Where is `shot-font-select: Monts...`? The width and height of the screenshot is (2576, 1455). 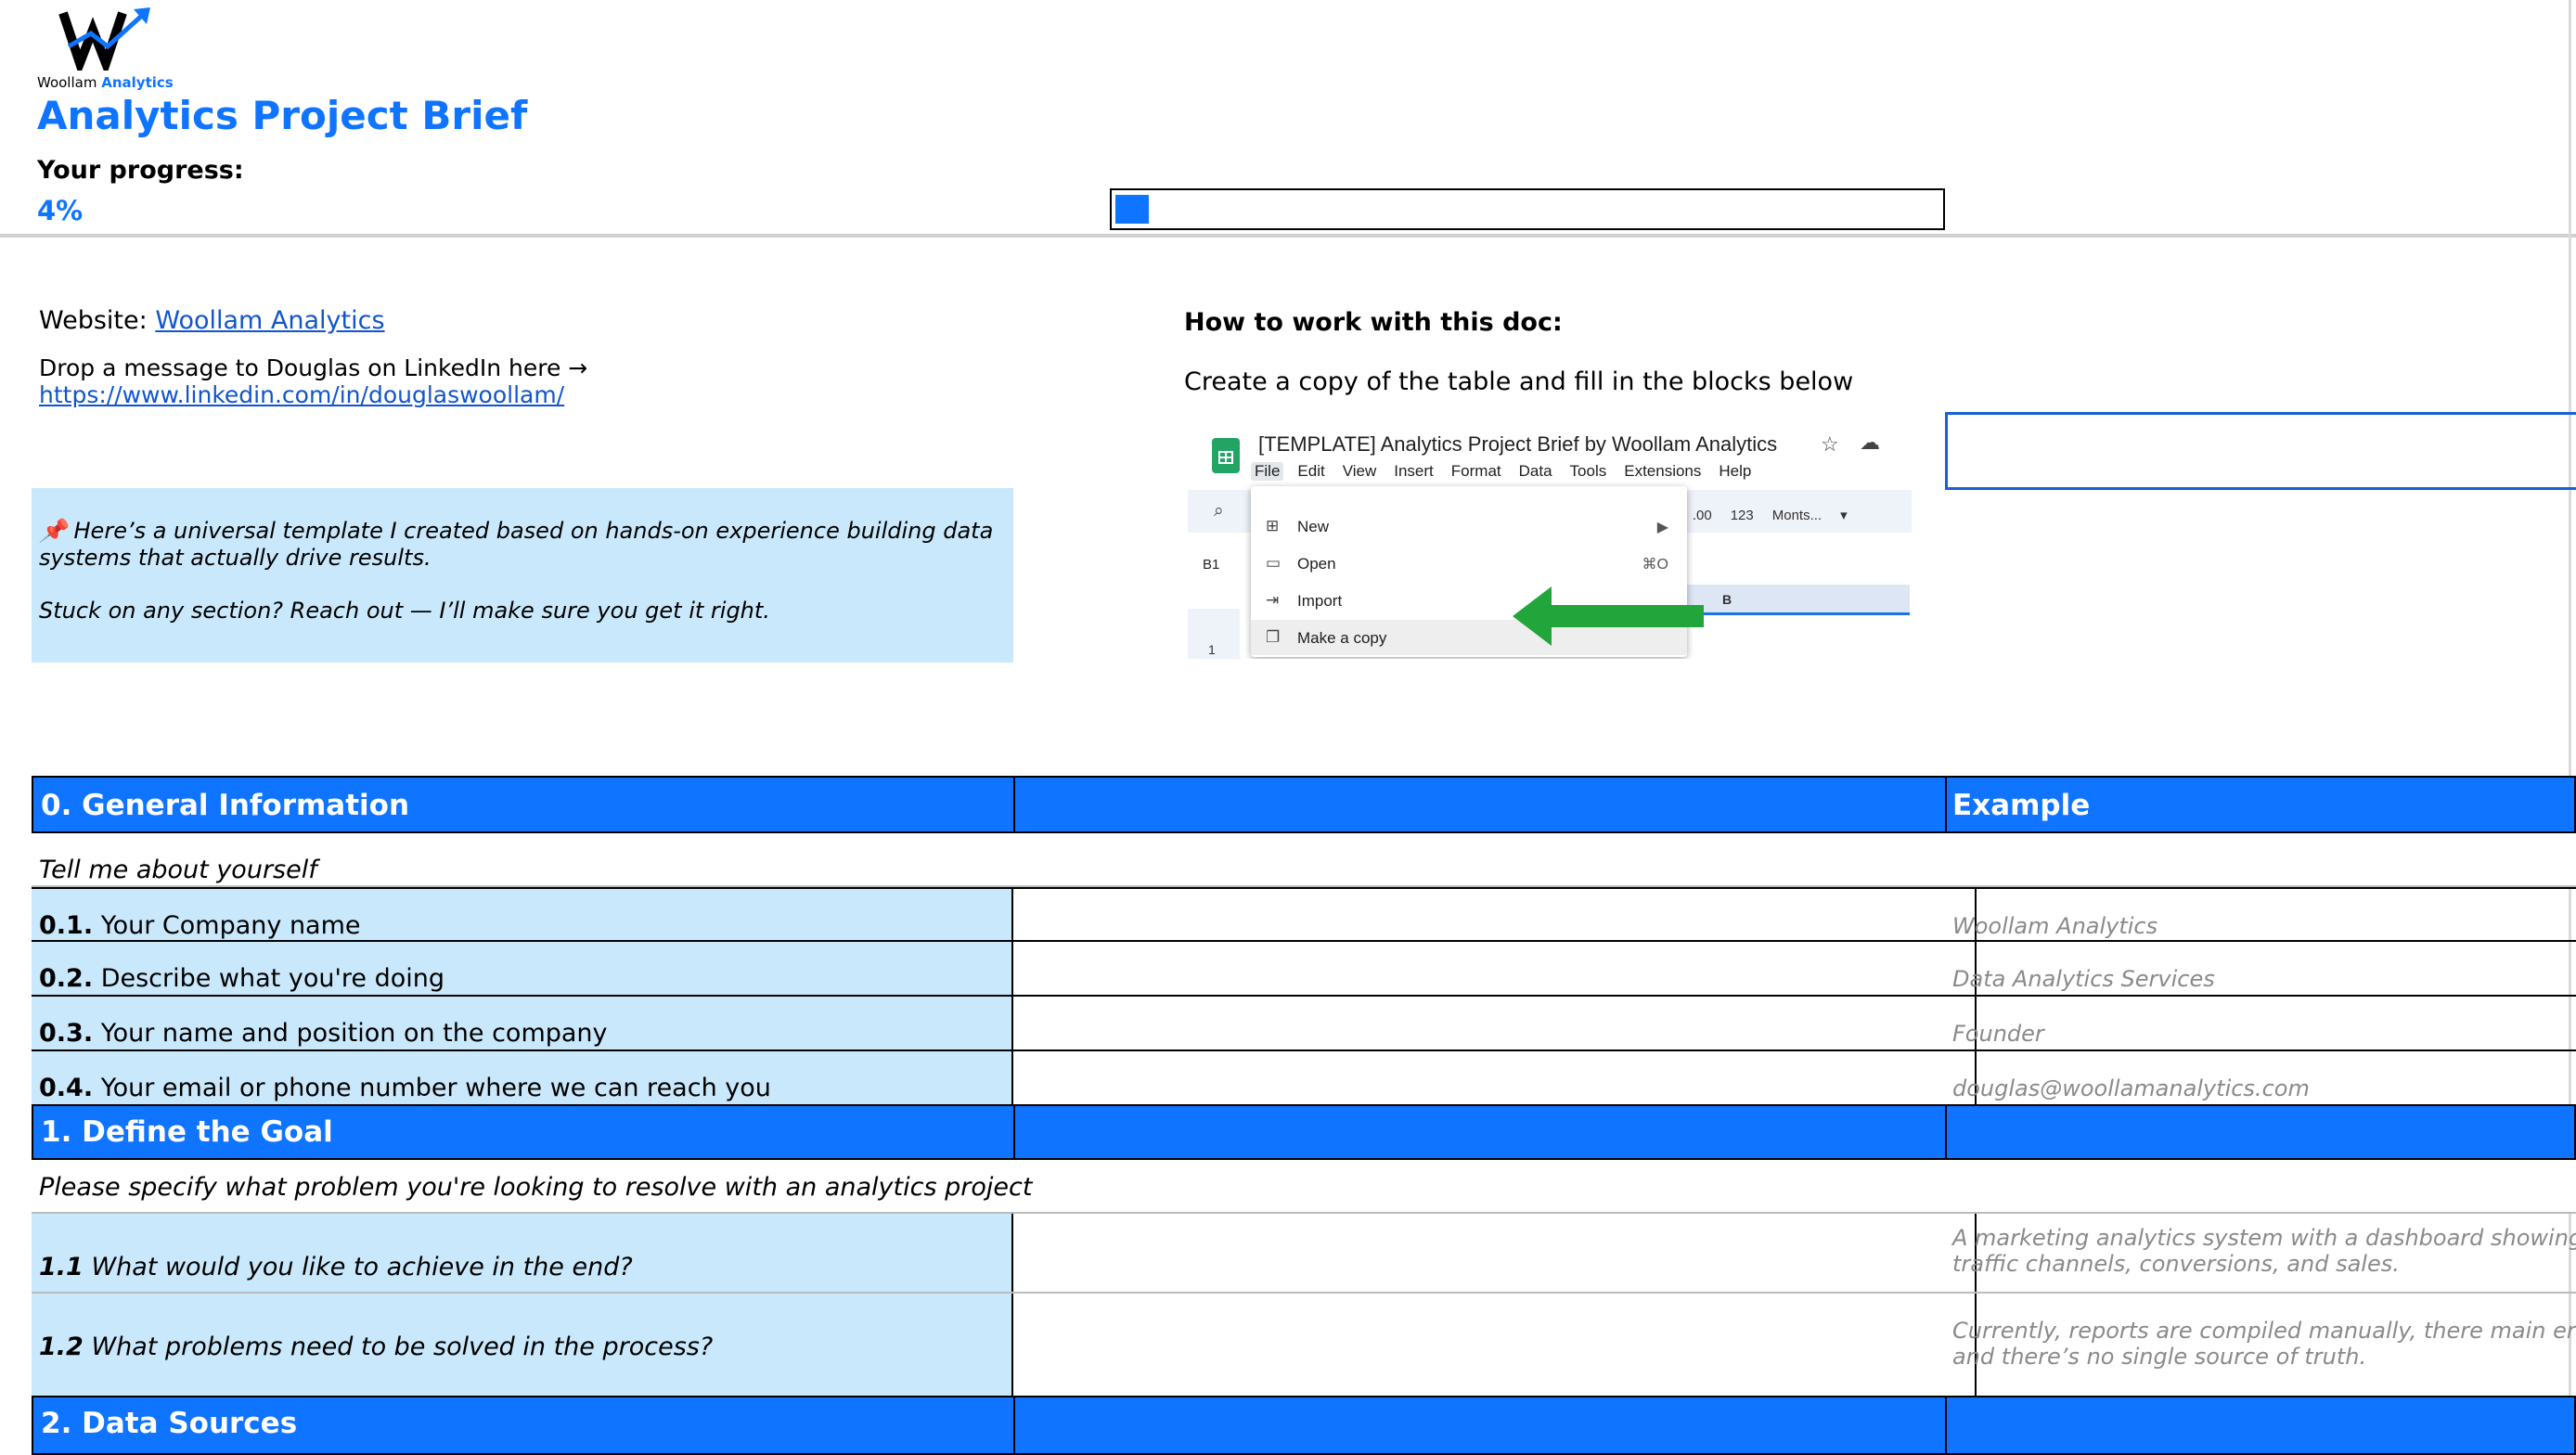
shot-font-select: Monts... is located at coordinates (1797, 515).